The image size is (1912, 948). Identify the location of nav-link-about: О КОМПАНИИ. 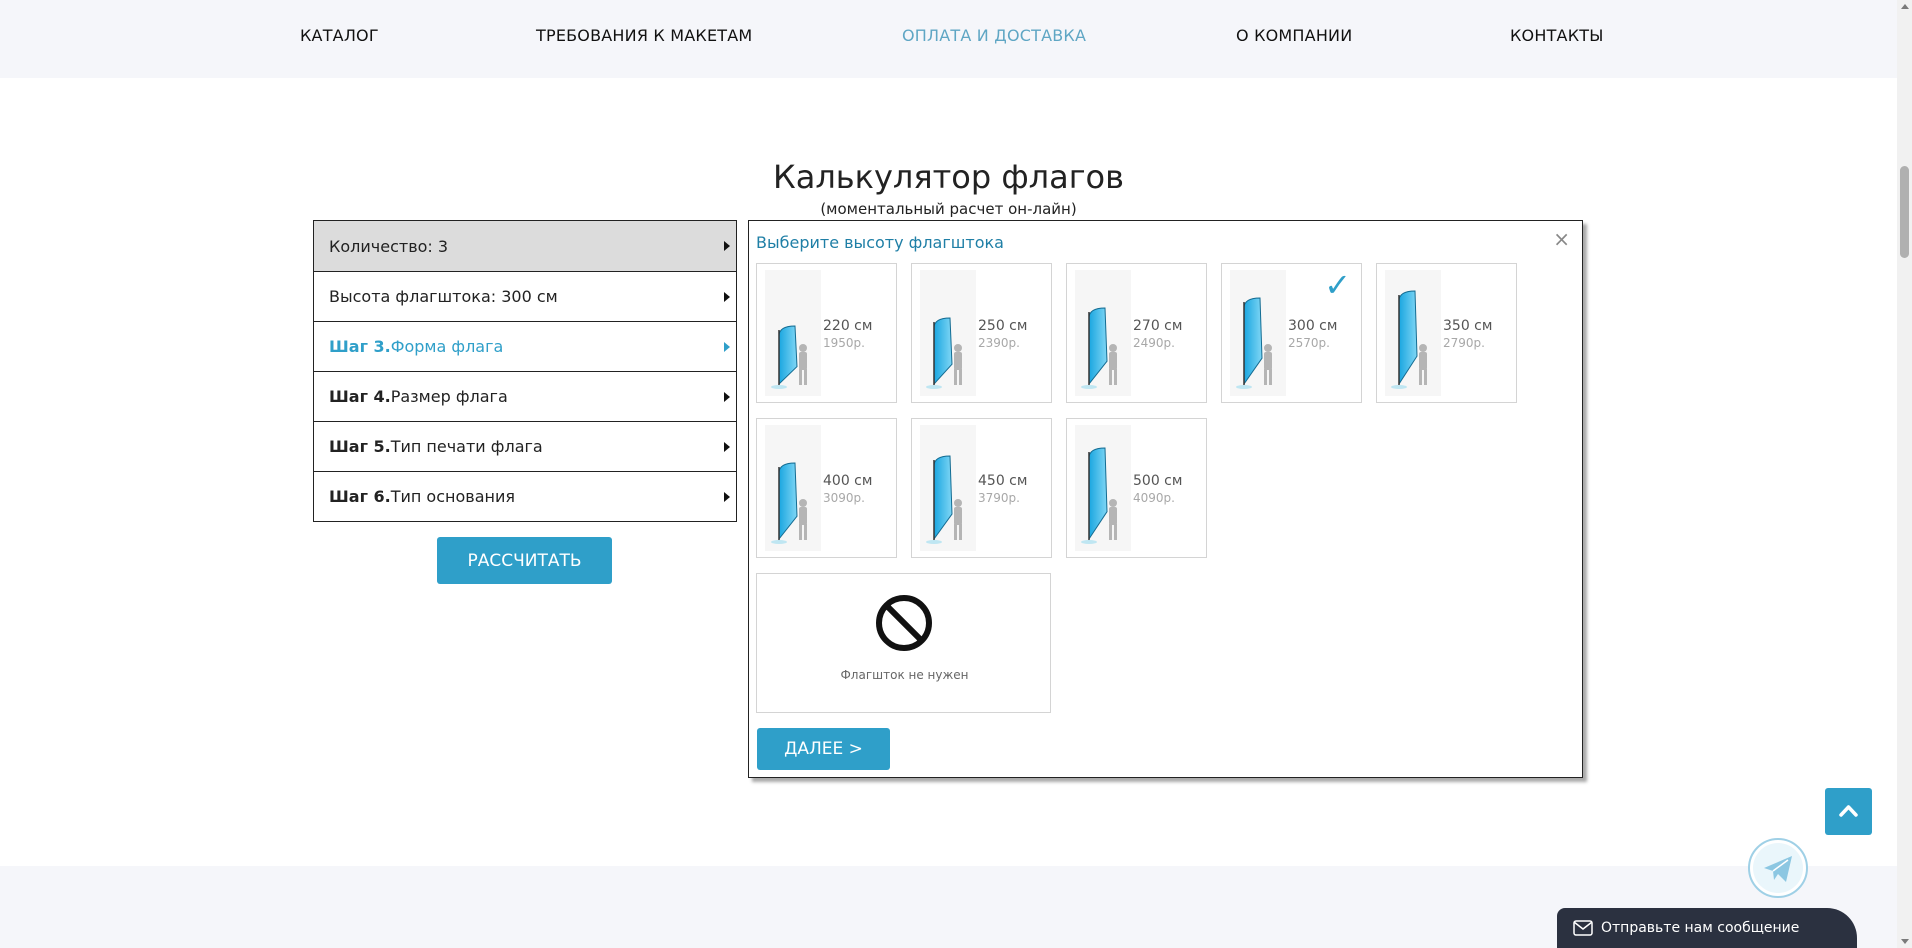
(1294, 35).